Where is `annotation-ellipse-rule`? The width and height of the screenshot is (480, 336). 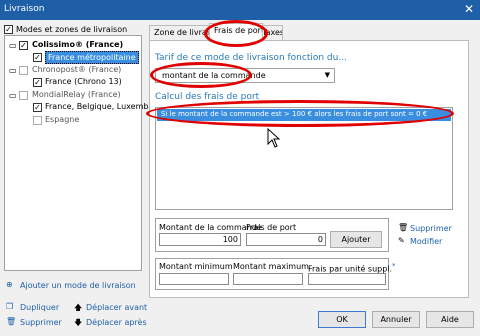 annotation-ellipse-rule is located at coordinates (300, 113).